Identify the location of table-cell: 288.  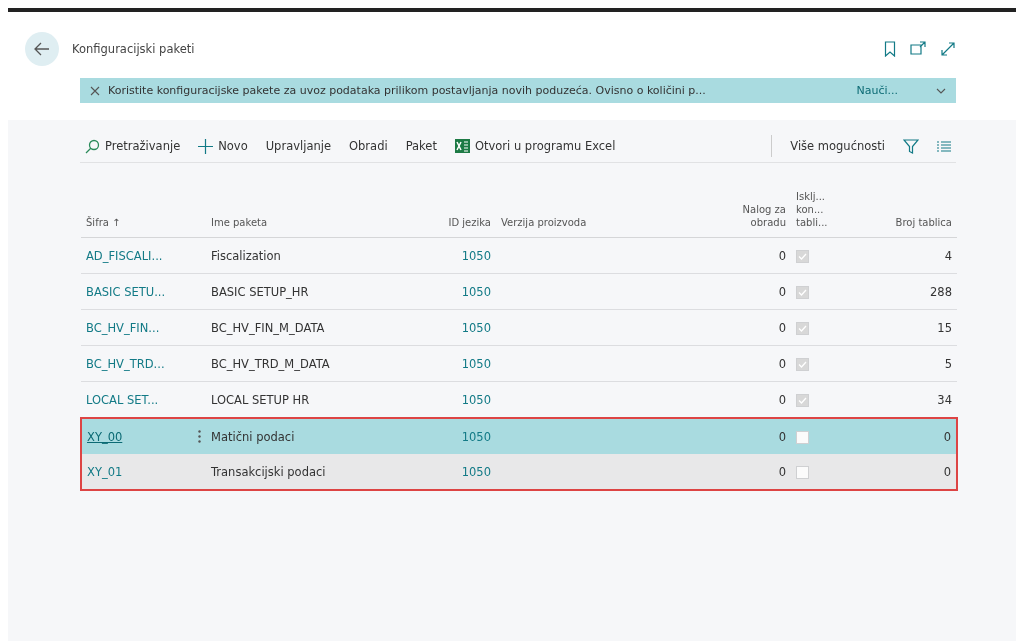
(901, 291).